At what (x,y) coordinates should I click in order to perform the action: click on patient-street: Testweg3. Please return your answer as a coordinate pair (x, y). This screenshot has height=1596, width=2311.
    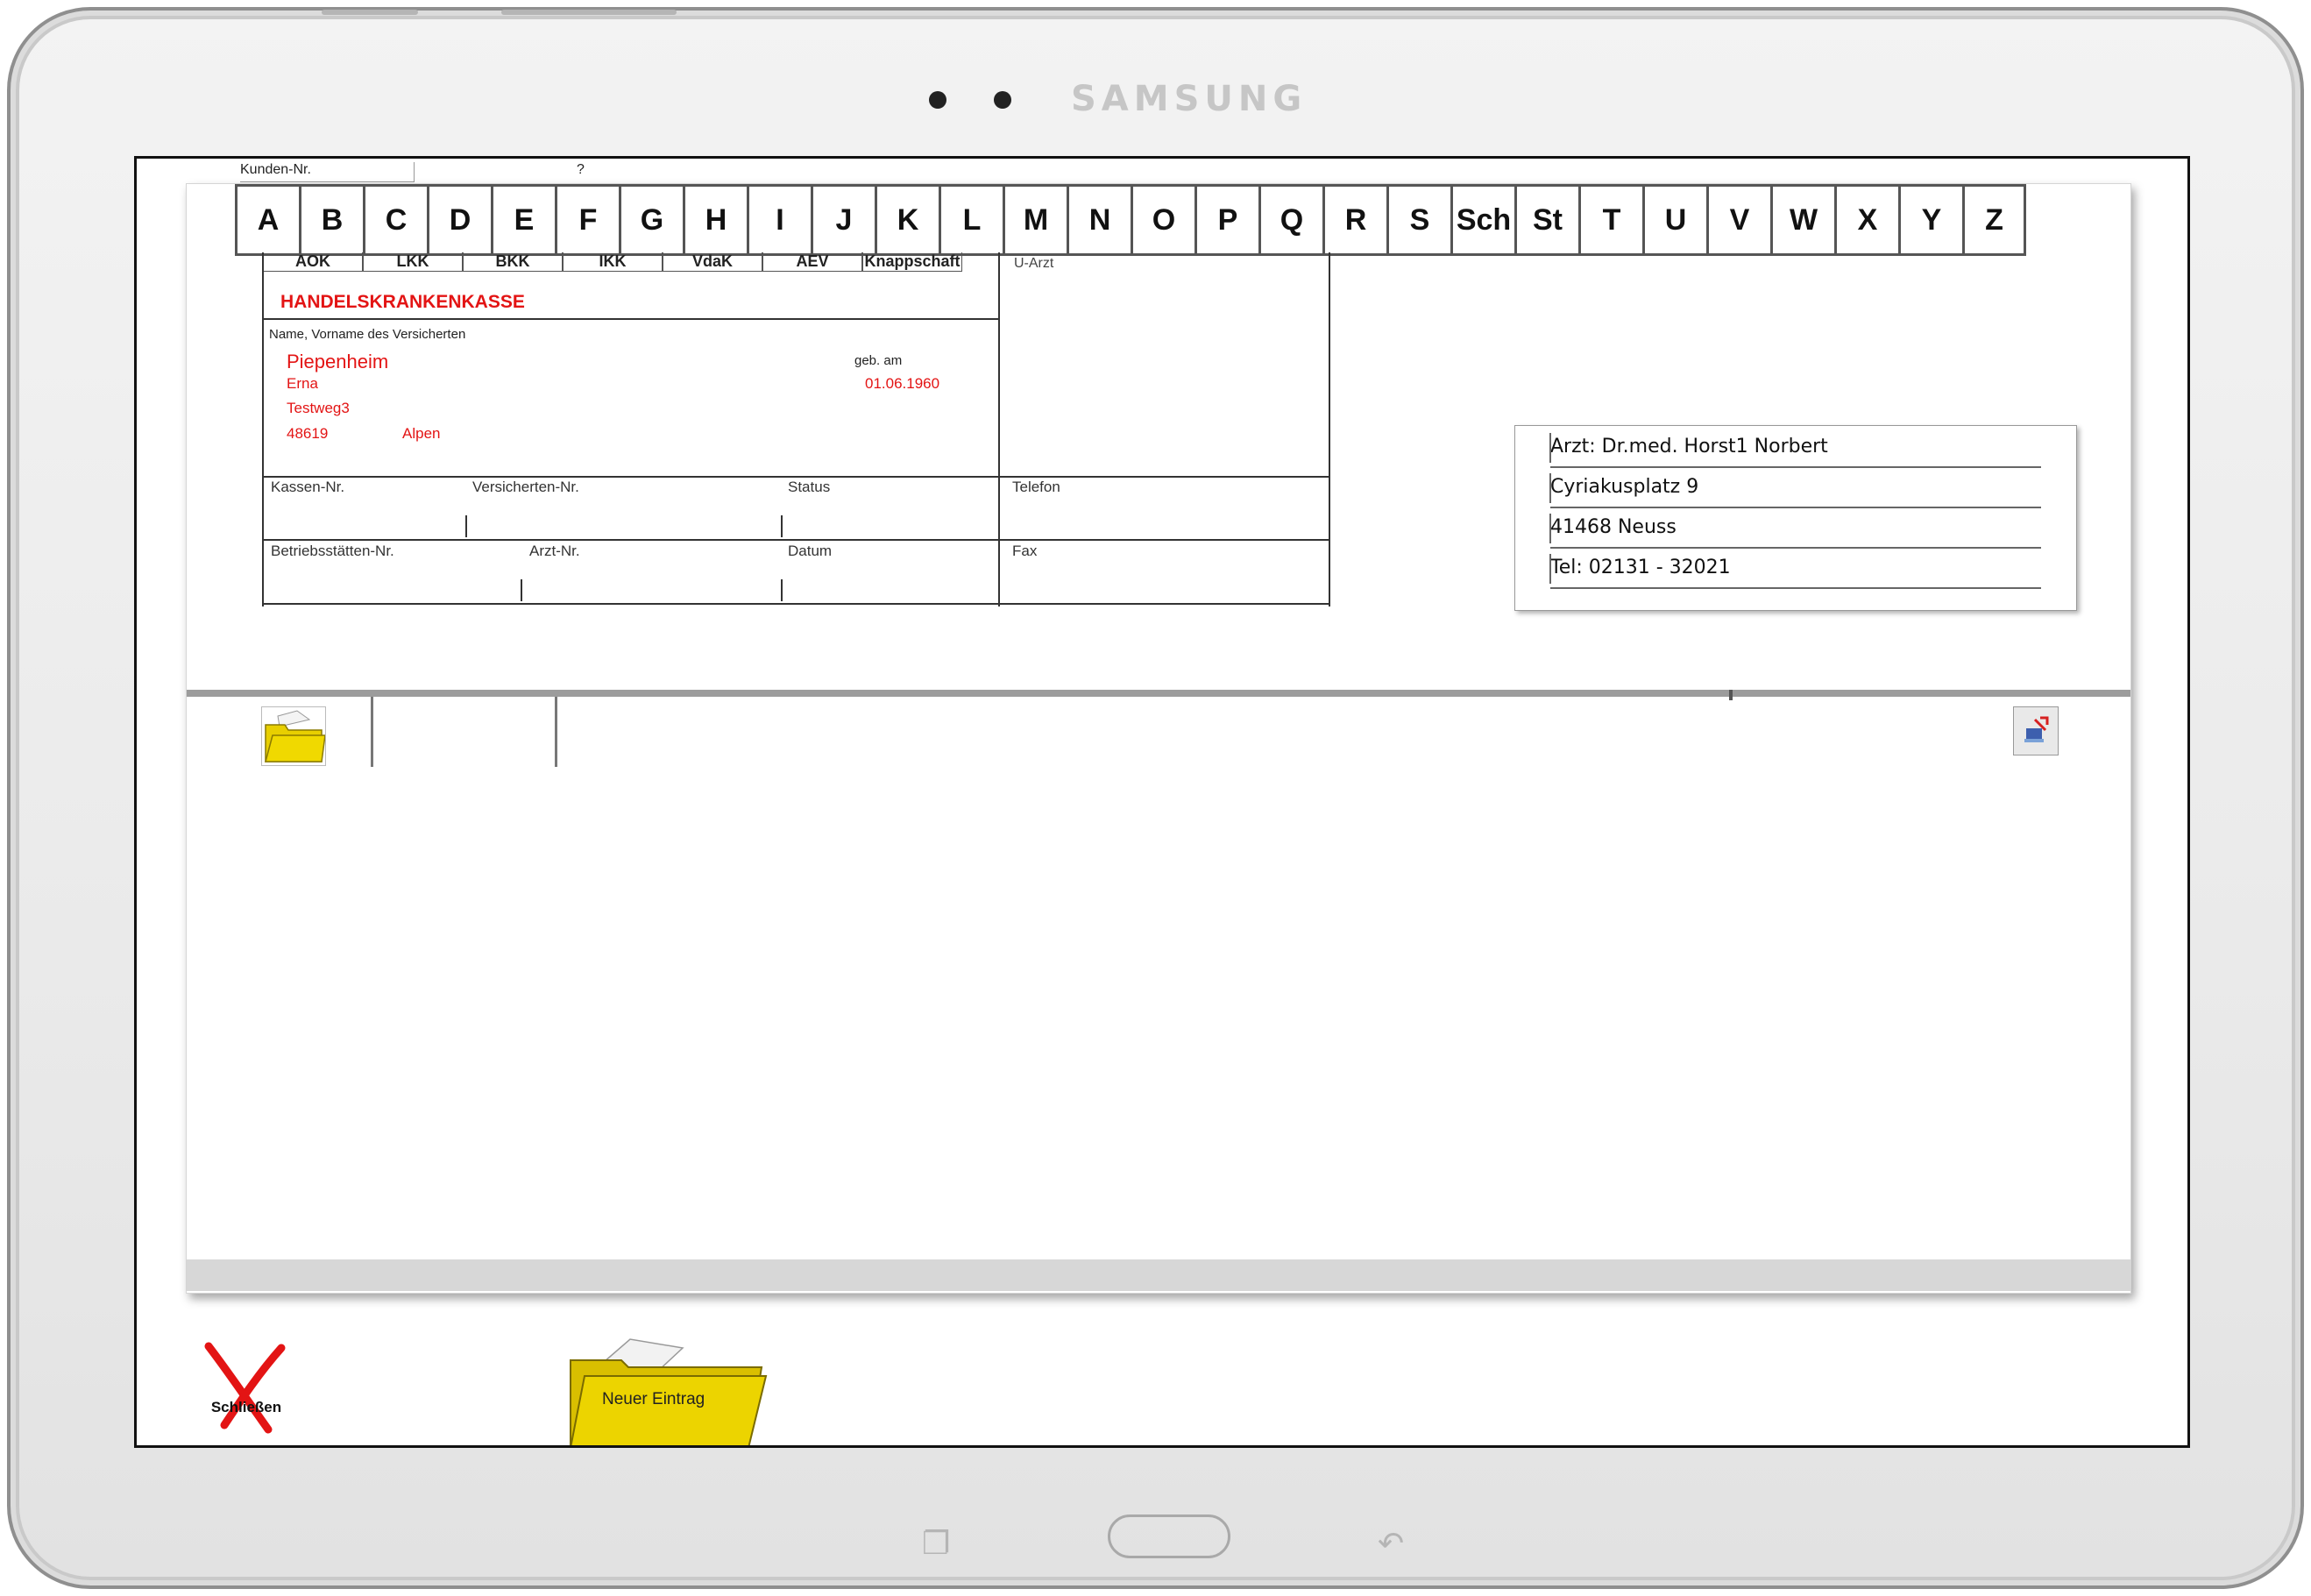
    Looking at the image, I should click on (318, 408).